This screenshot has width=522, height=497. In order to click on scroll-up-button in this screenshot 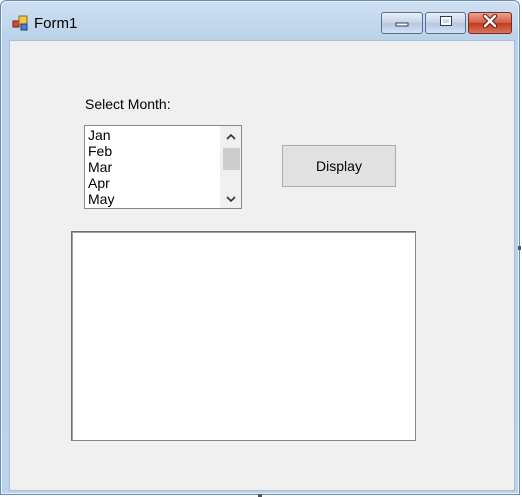, I will do `click(231, 135)`.